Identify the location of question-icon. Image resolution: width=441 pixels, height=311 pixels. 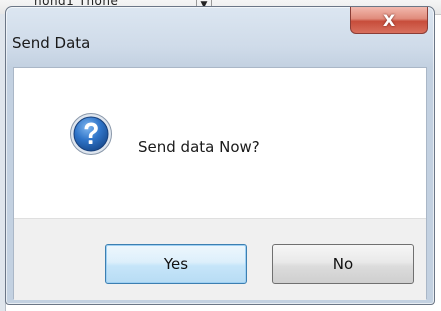
(91, 134).